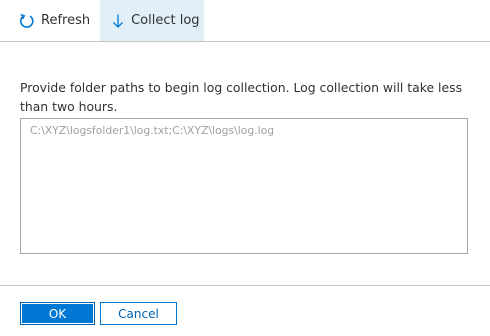 Image resolution: width=490 pixels, height=336 pixels. Describe the element at coordinates (138, 313) in the screenshot. I see `cancel-button: Cancel` at that location.